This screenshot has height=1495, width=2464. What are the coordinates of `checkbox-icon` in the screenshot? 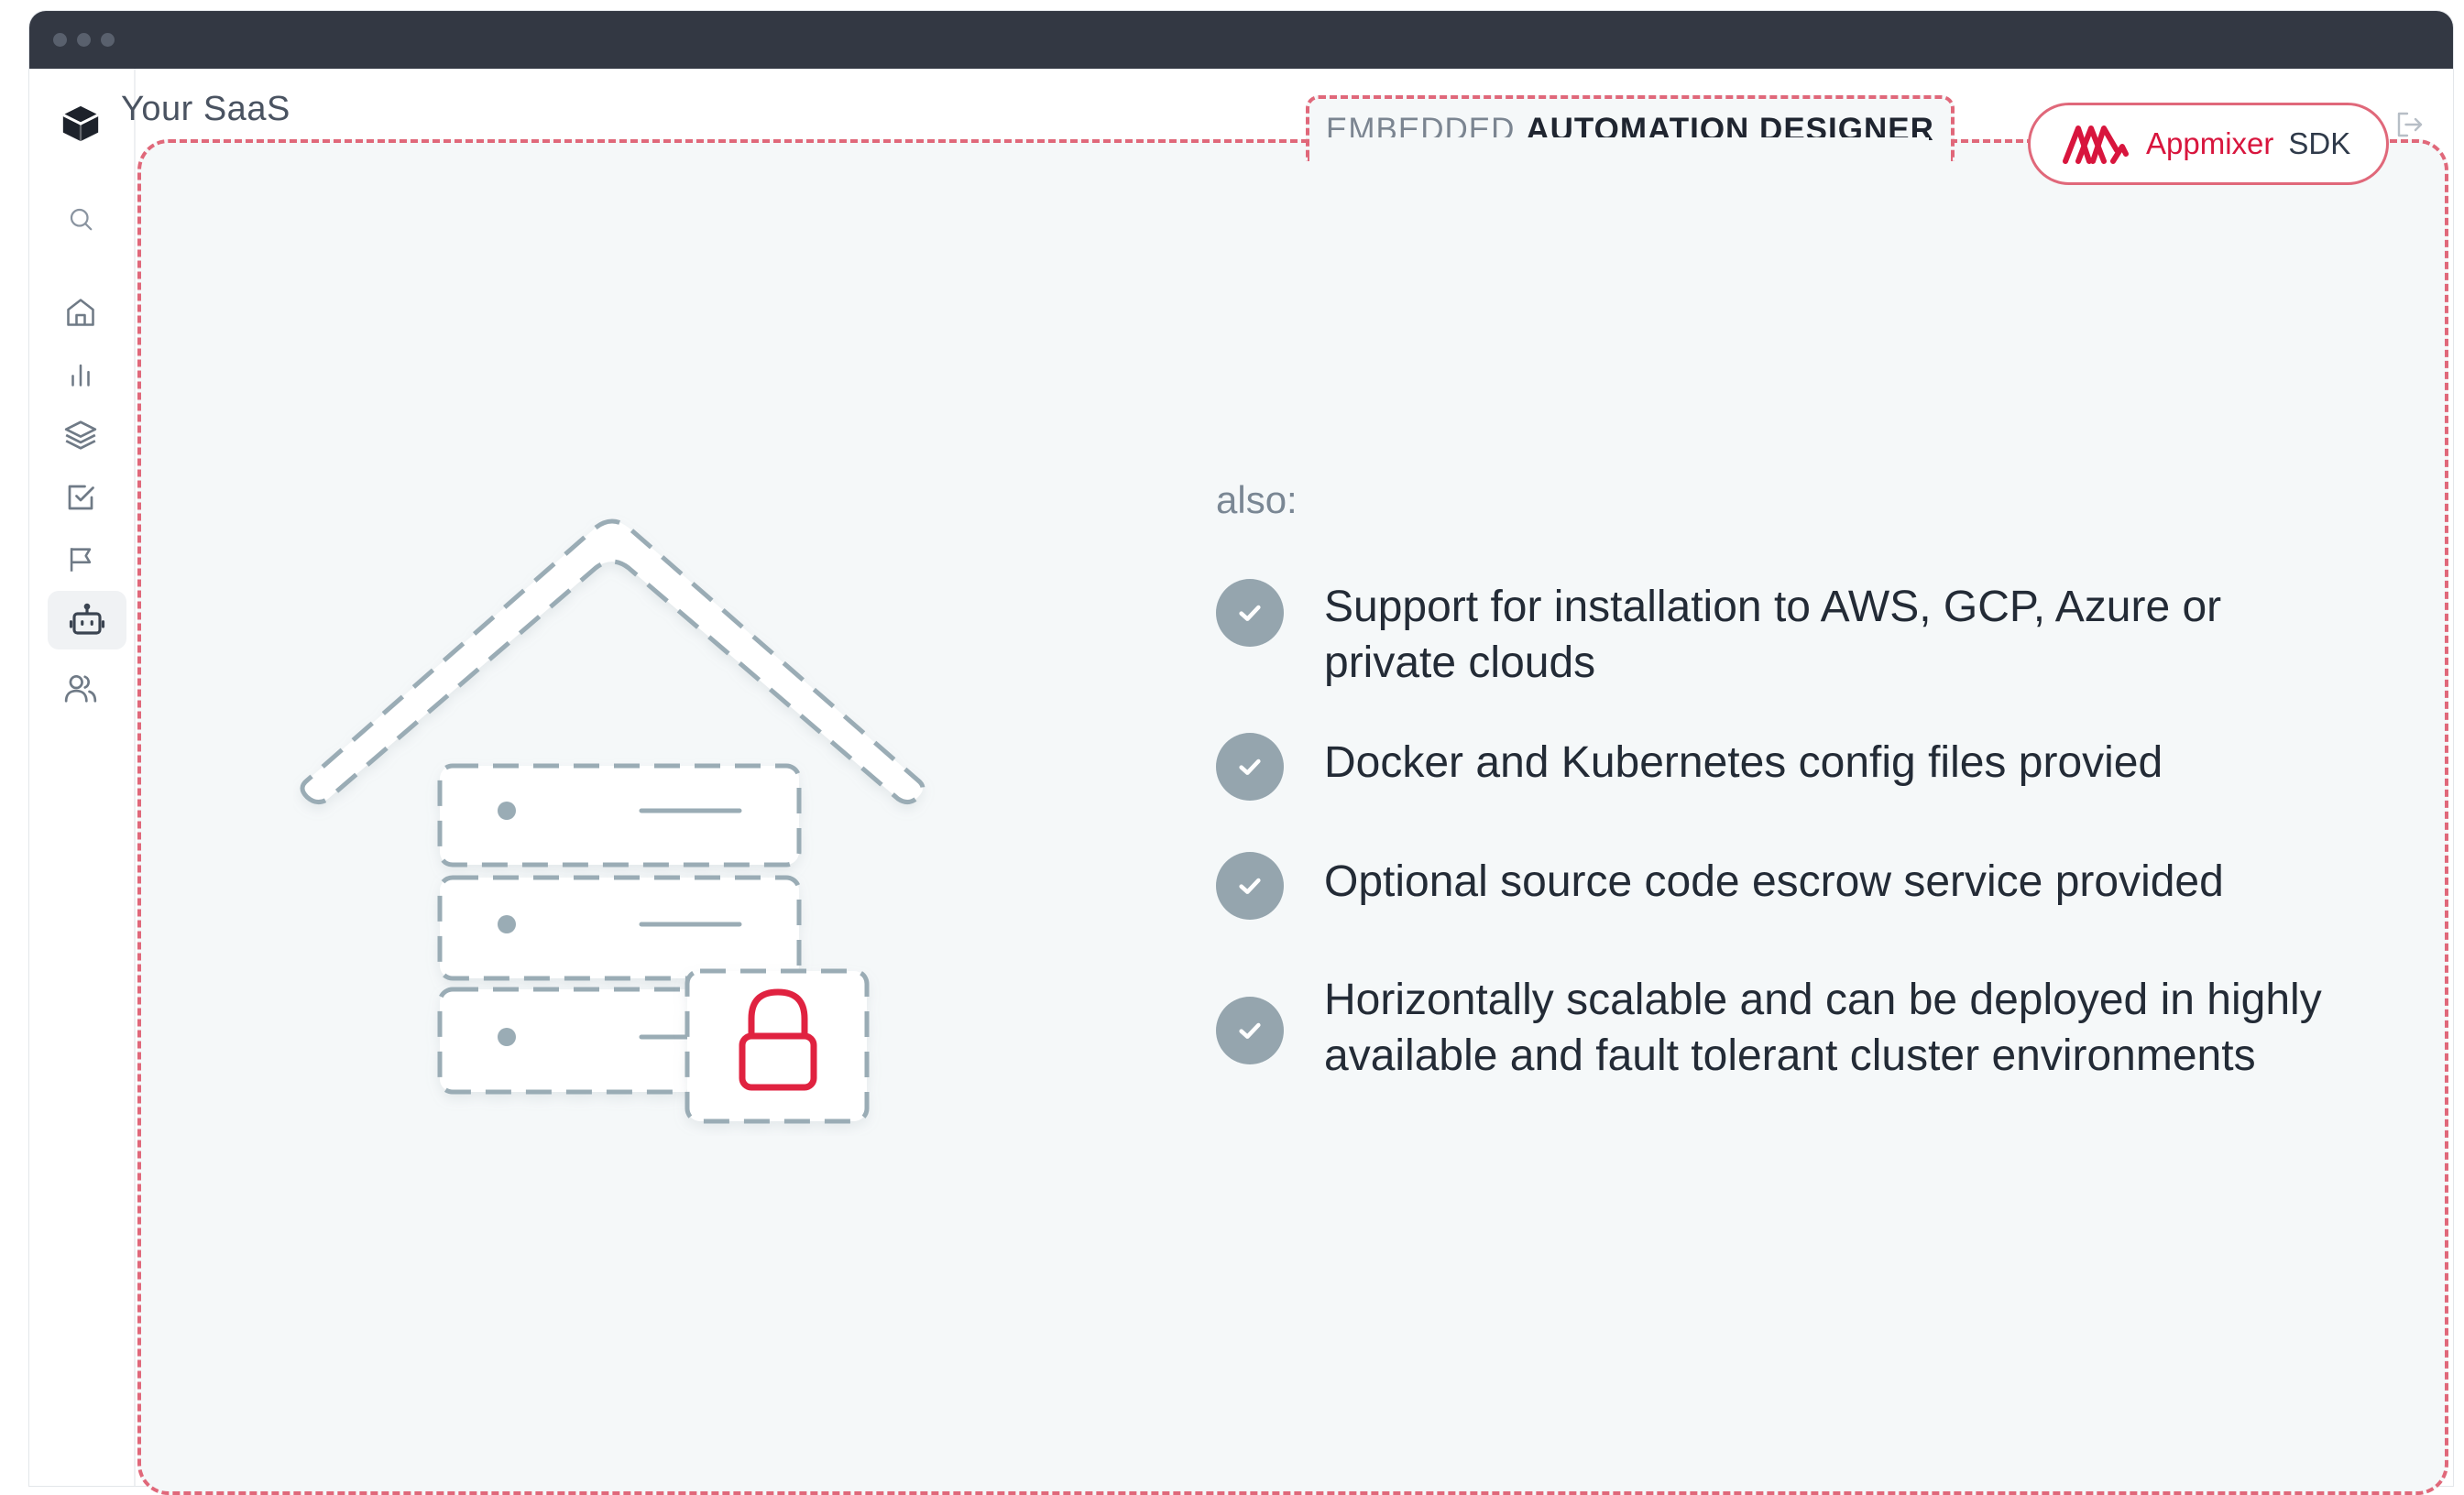 It's located at (81, 497).